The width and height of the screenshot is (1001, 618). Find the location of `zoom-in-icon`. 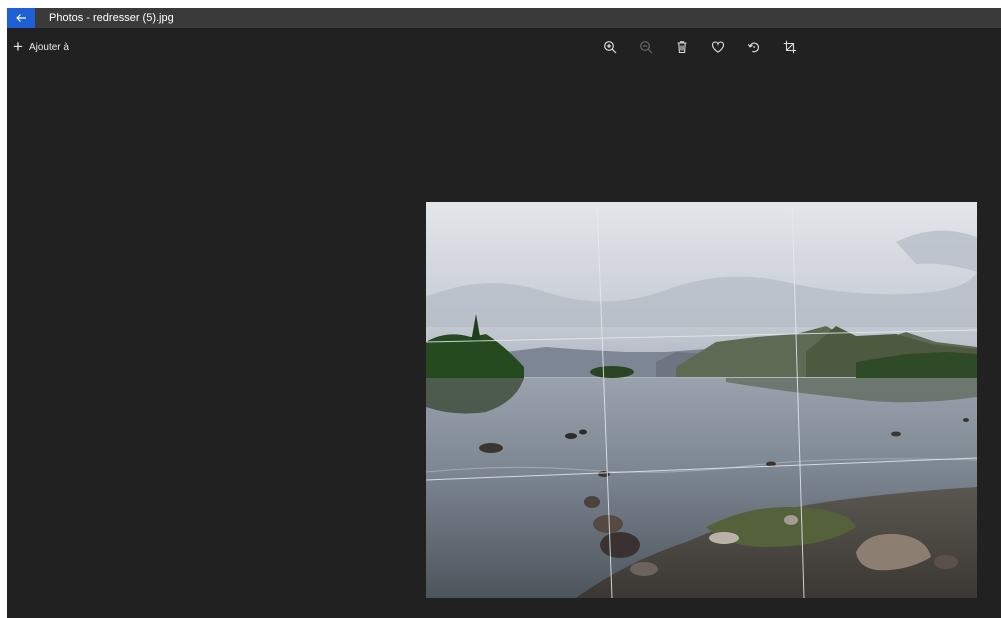

zoom-in-icon is located at coordinates (610, 47).